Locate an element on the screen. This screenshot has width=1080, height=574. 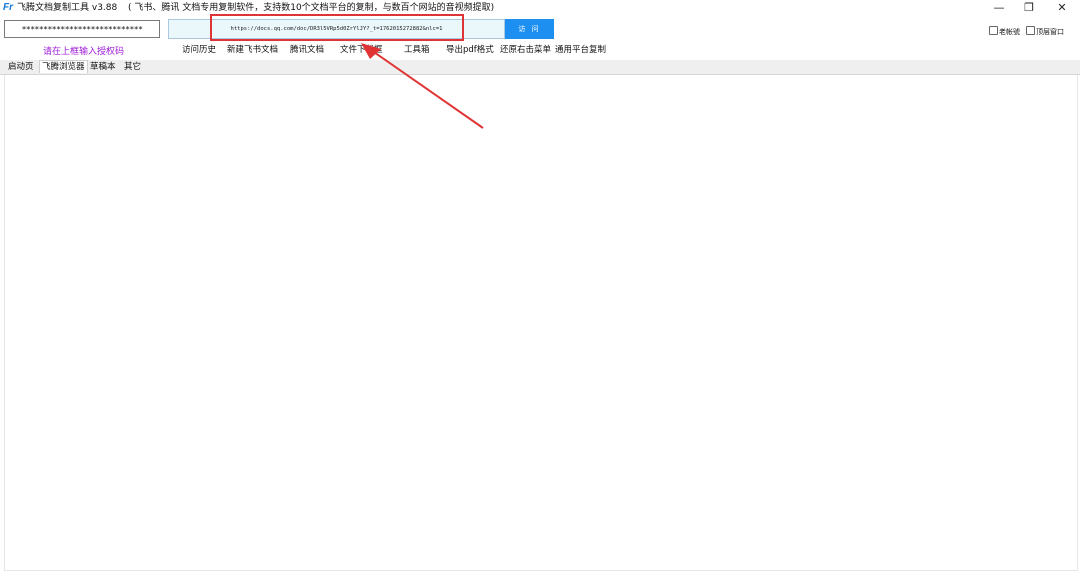
file-download-button: 文件下载框 is located at coordinates (361, 50).